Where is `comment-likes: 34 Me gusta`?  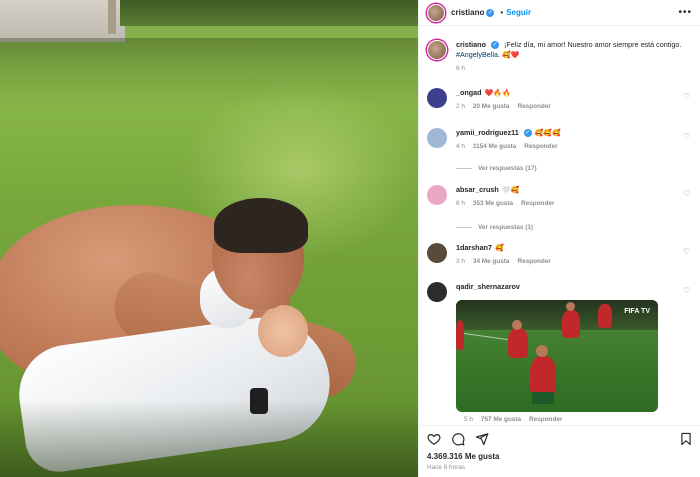
comment-likes: 34 Me gusta is located at coordinates (491, 261).